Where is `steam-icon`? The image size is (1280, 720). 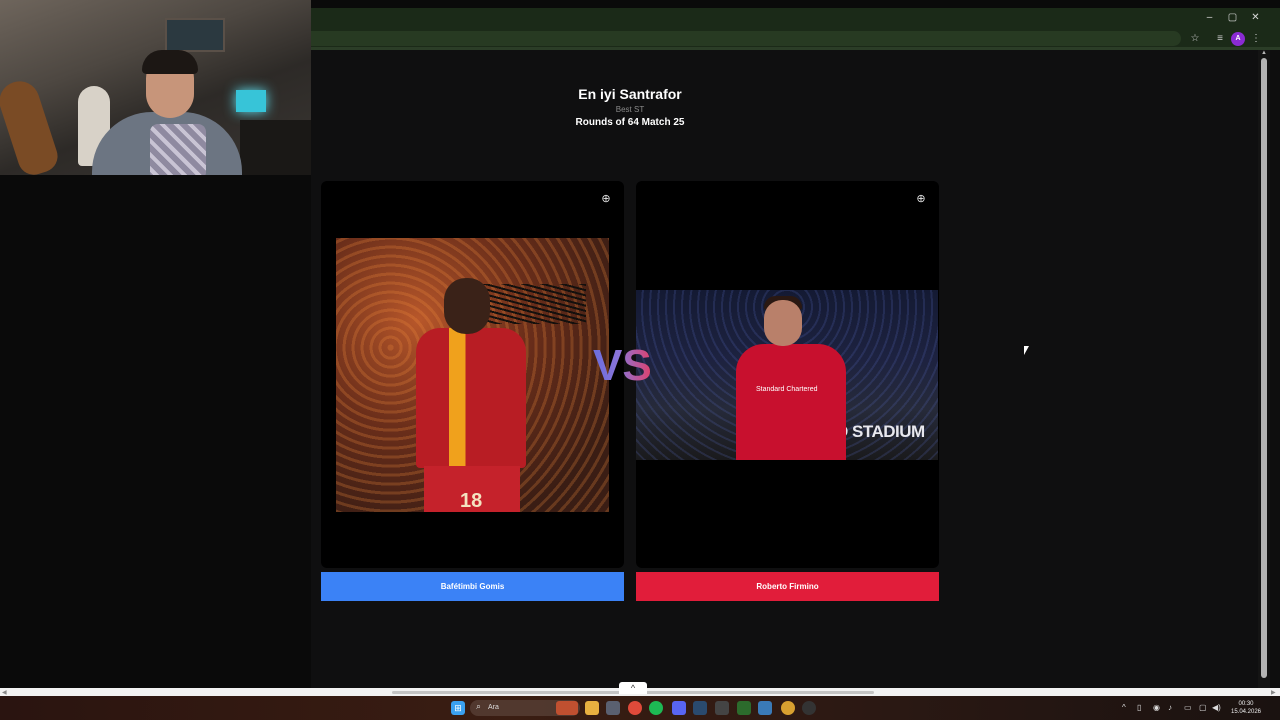 steam-icon is located at coordinates (700, 708).